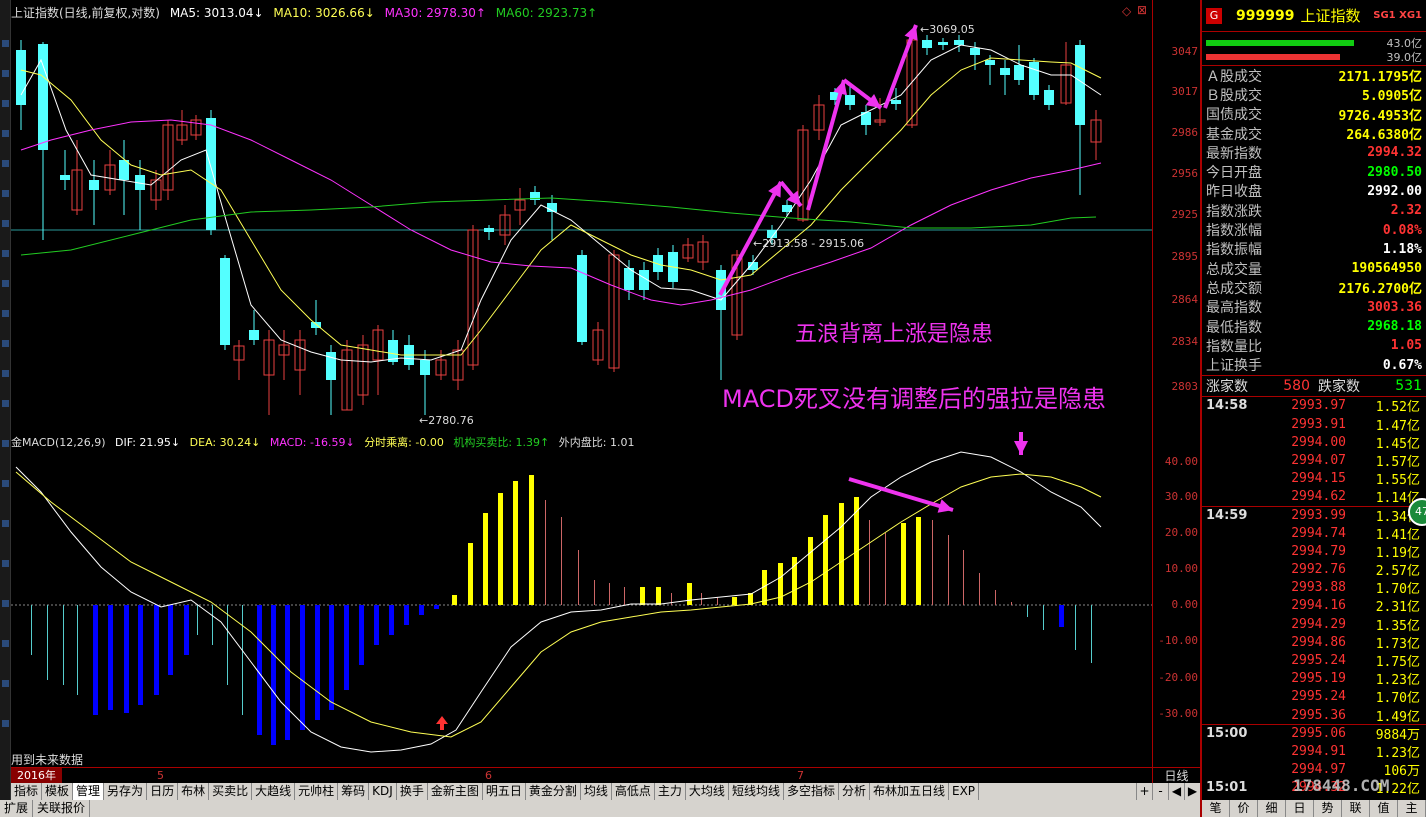 The width and height of the screenshot is (1426, 817). I want to click on indicator-tab: 元帅柱, so click(317, 791).